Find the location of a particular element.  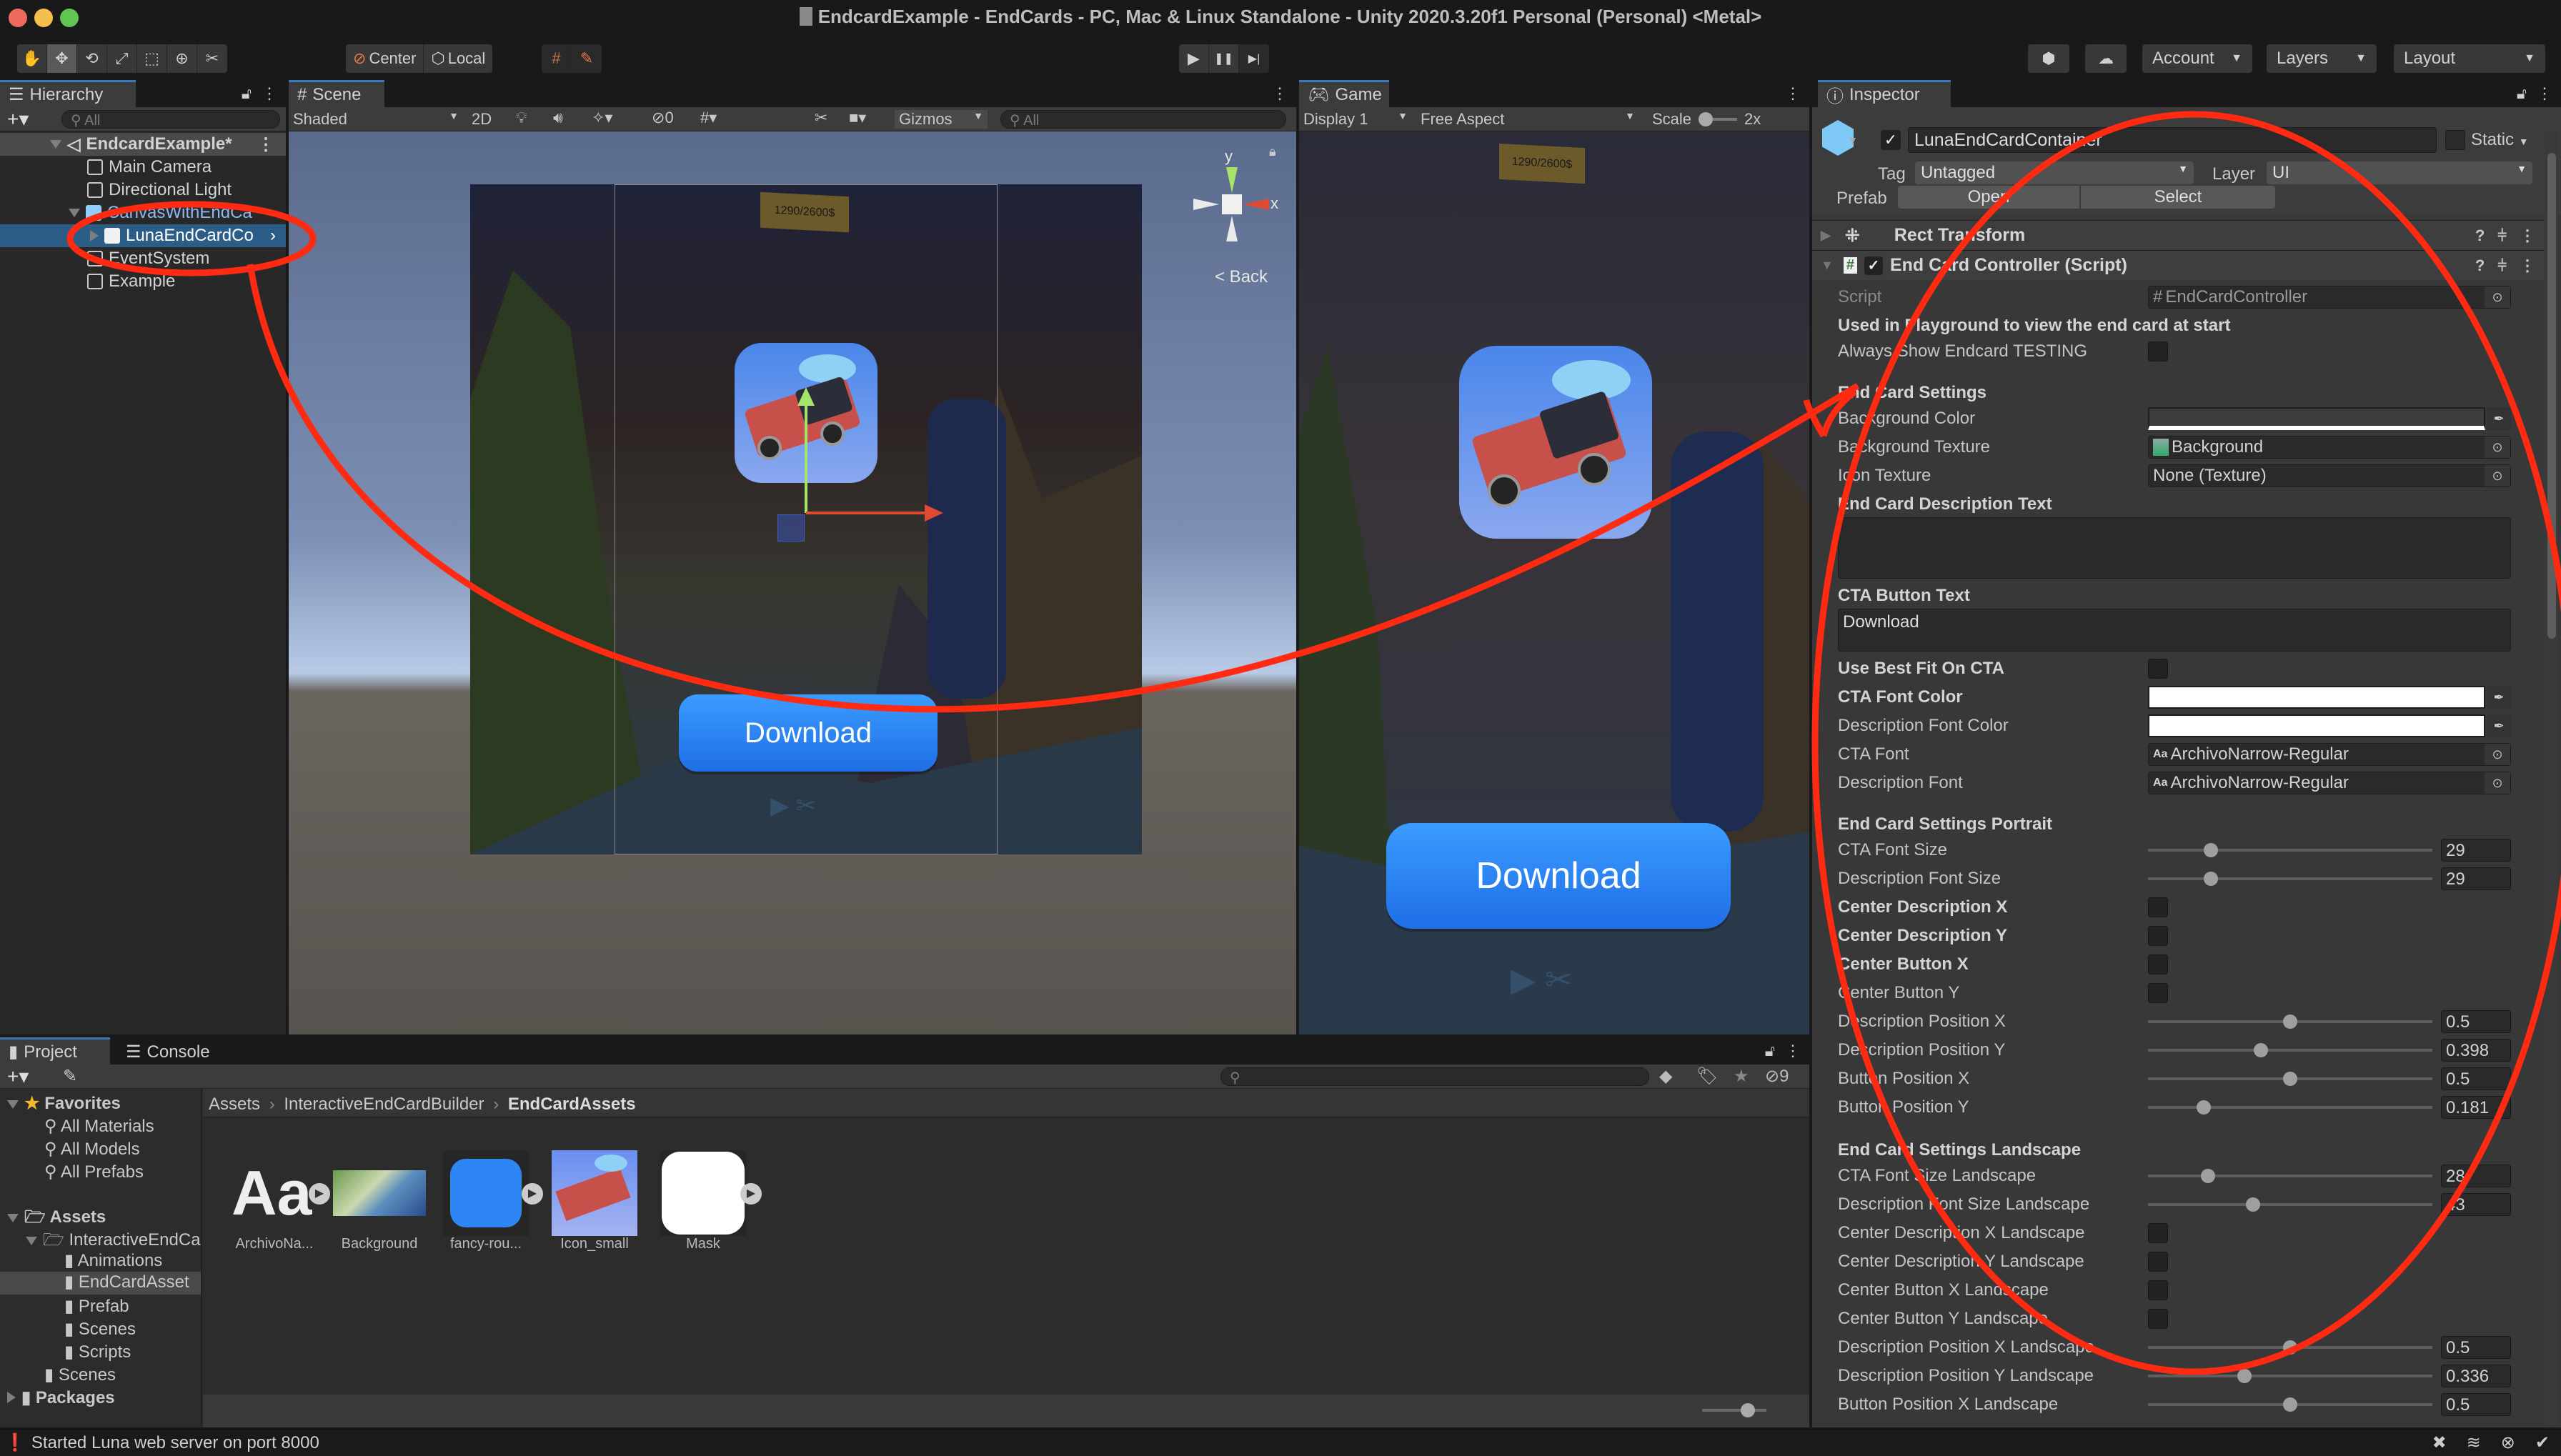

scrollbar-thumb is located at coordinates (2551, 396).